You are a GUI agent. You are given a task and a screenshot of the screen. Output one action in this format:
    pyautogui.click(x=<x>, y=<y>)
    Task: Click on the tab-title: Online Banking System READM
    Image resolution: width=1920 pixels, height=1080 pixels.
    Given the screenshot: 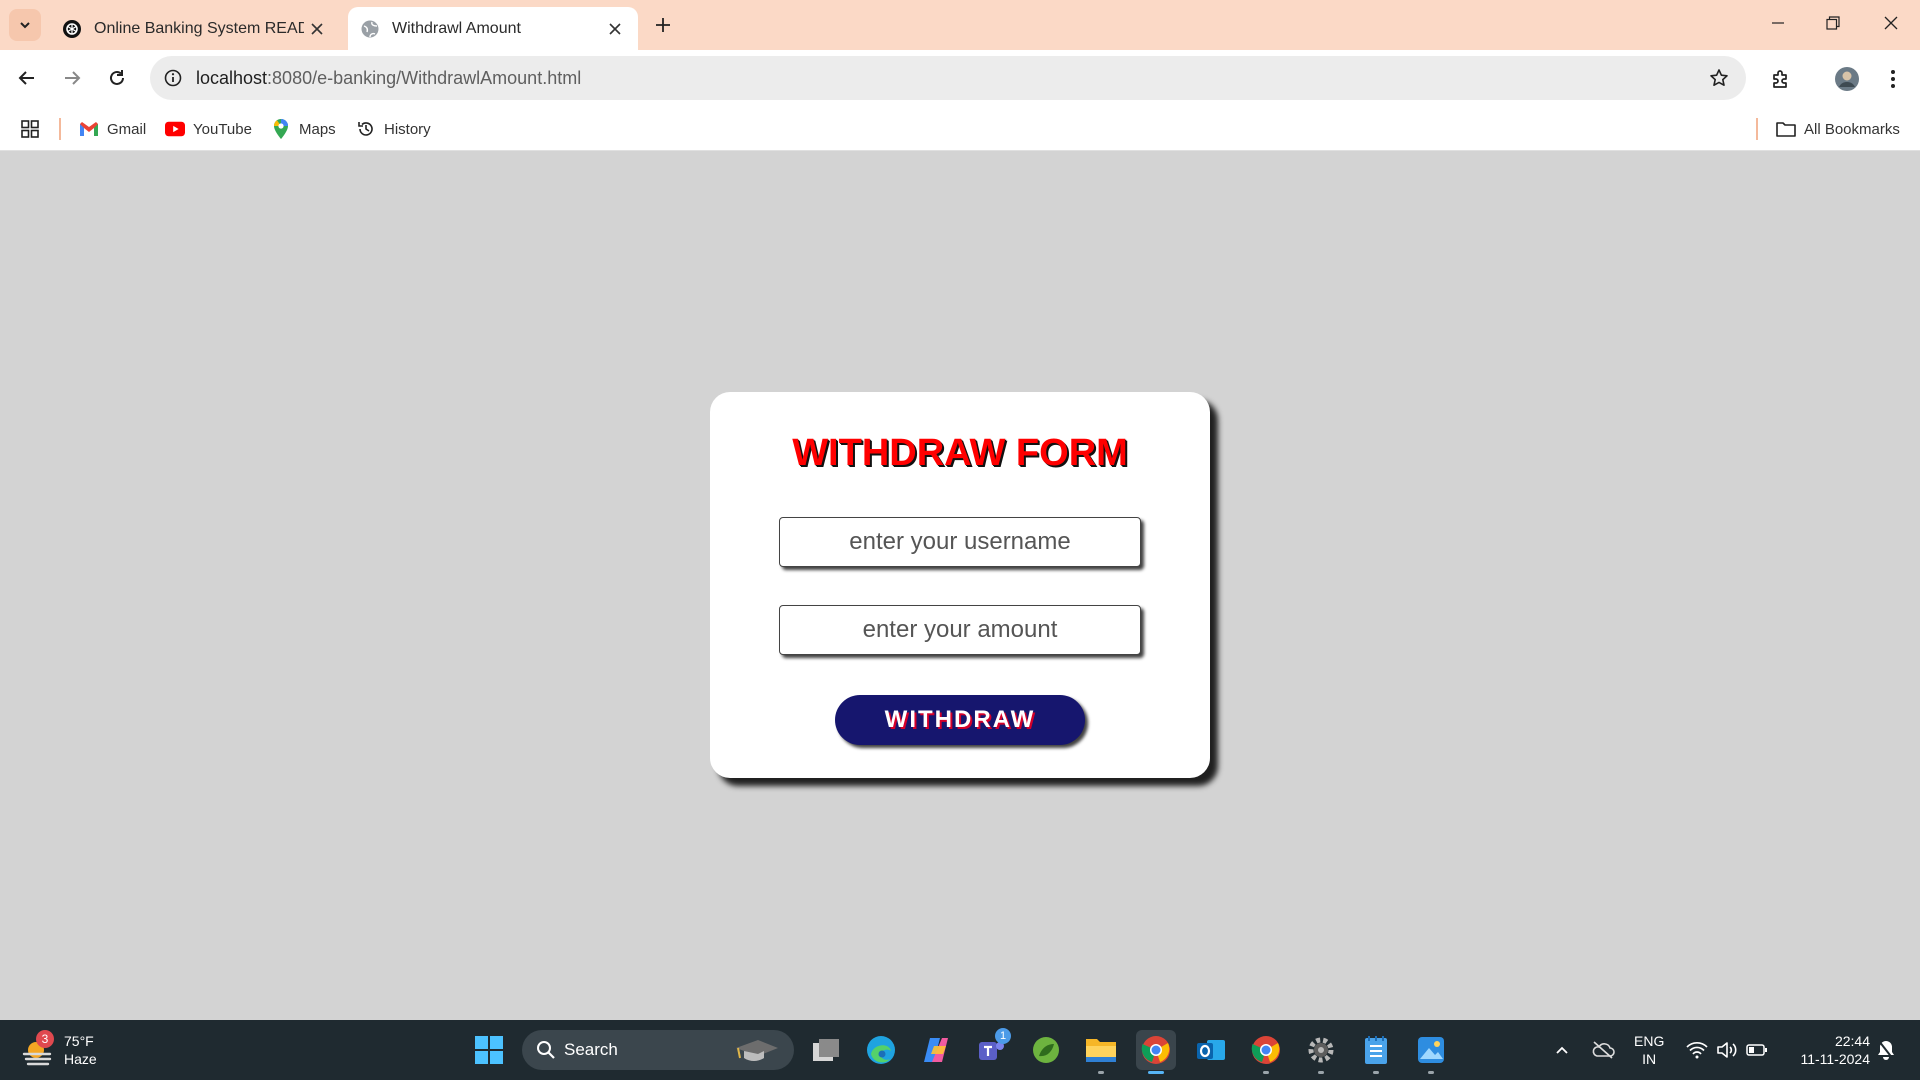 What is the action you would take?
    pyautogui.click(x=199, y=28)
    